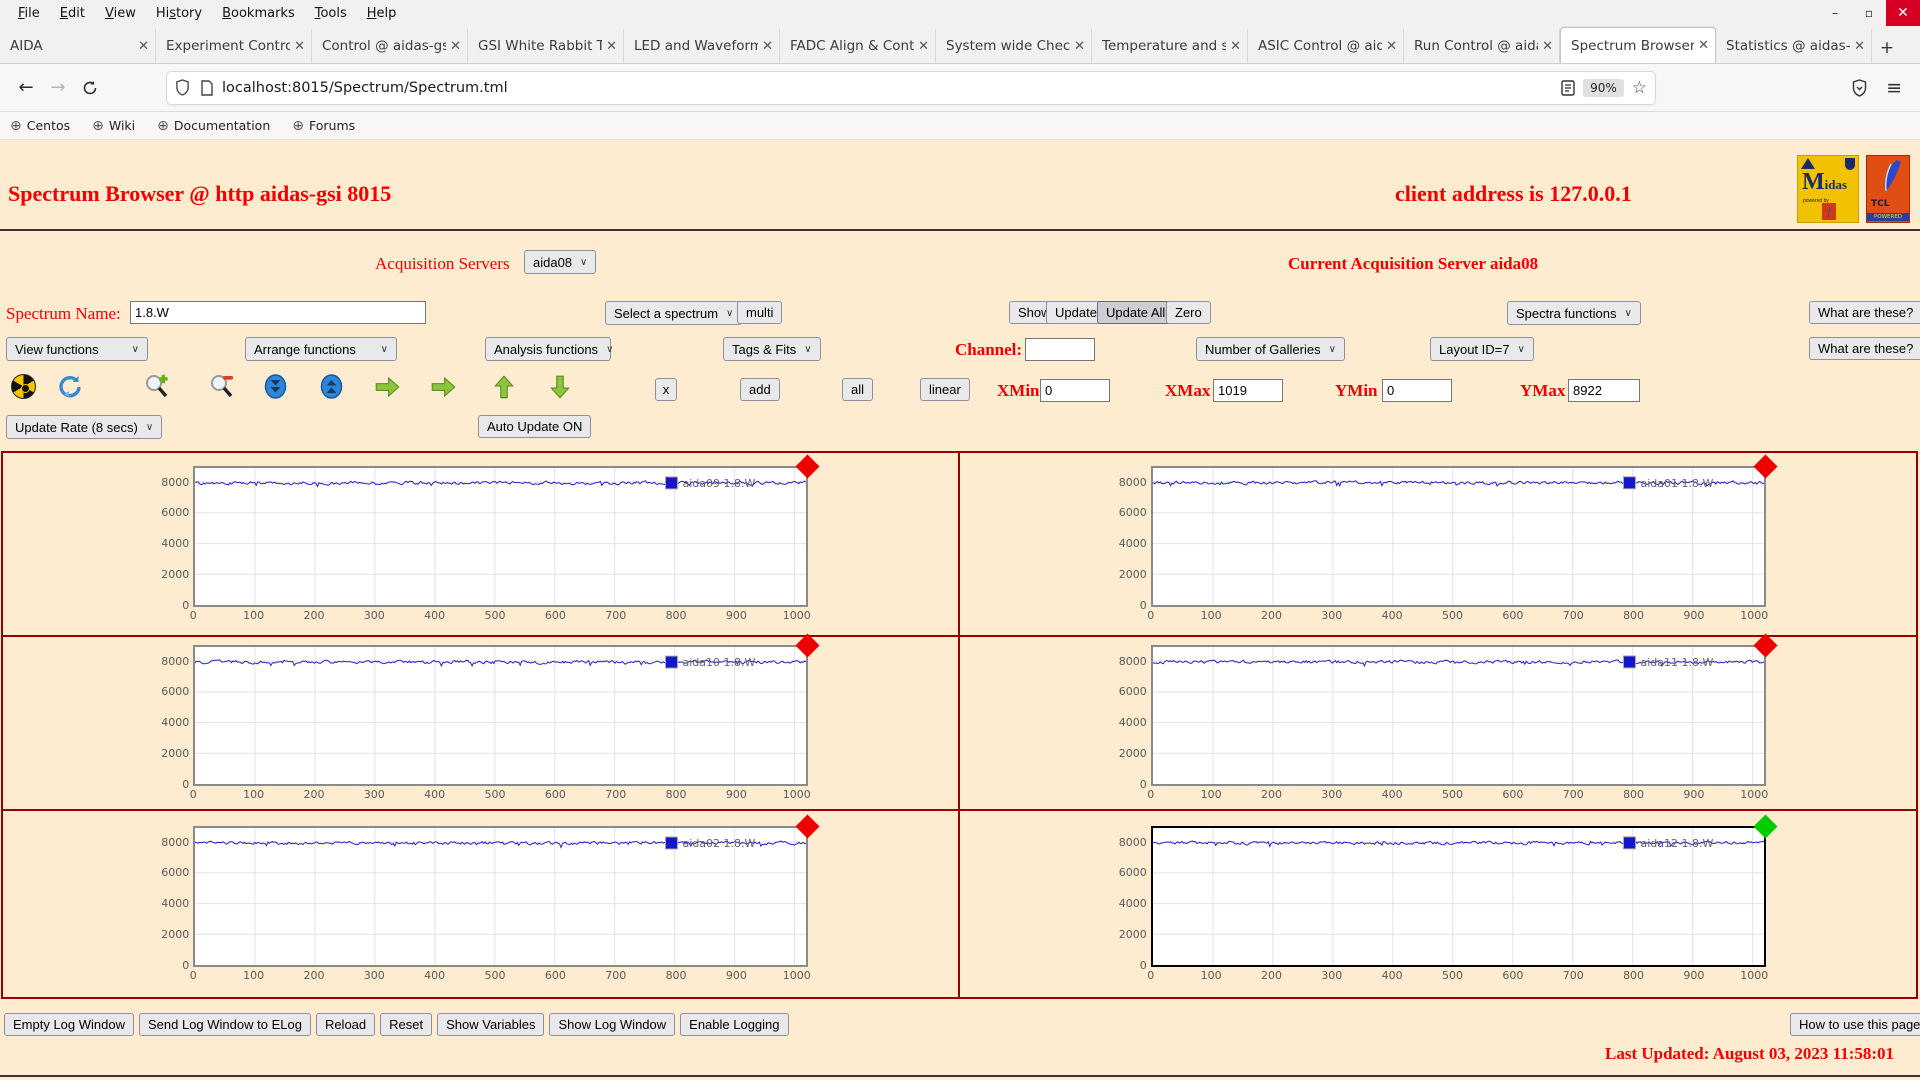 The image size is (1920, 1080). What do you see at coordinates (78, 46) in the screenshot?
I see `tab-aida: AIDA ✕` at bounding box center [78, 46].